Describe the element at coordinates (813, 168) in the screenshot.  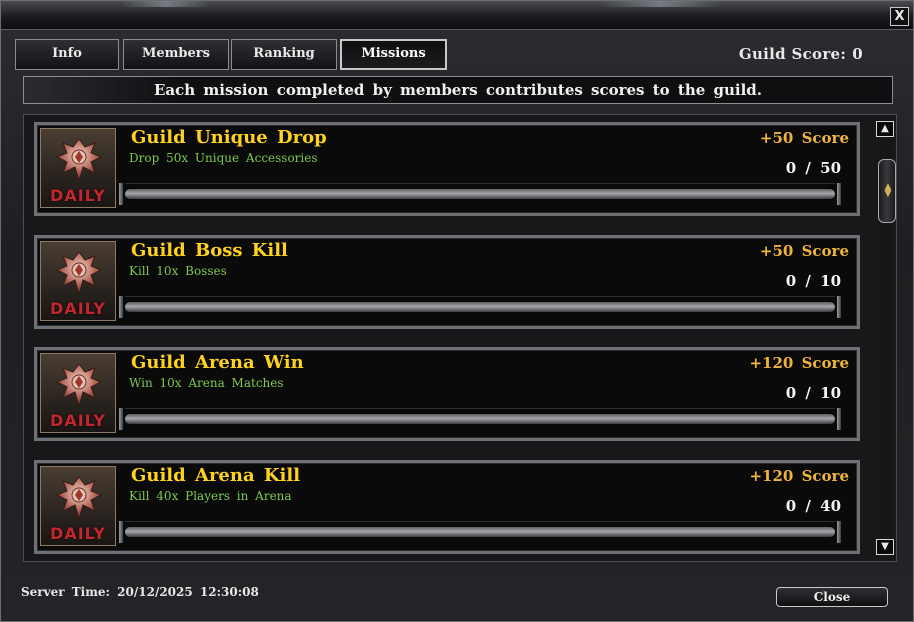
I see `mission-progress-text: 0 / 50` at that location.